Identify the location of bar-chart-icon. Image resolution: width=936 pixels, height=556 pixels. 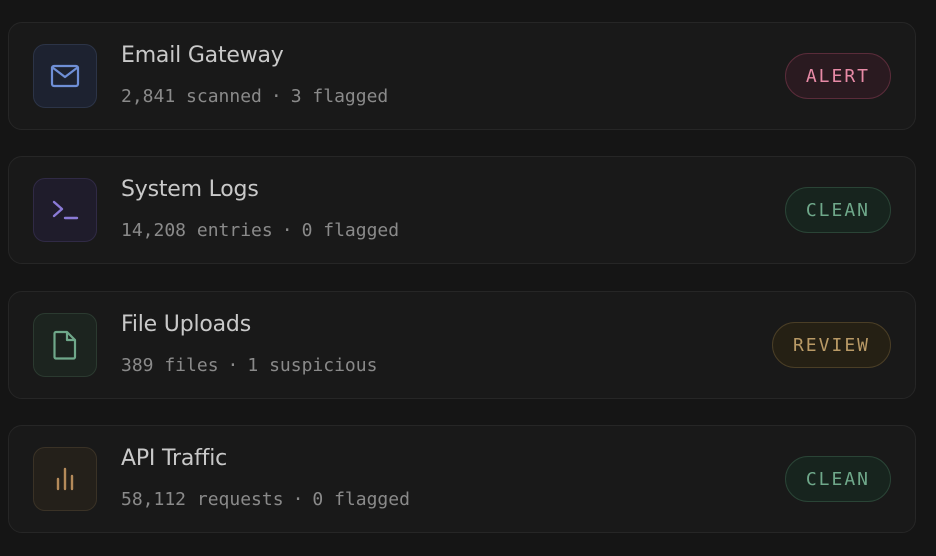
(65, 479).